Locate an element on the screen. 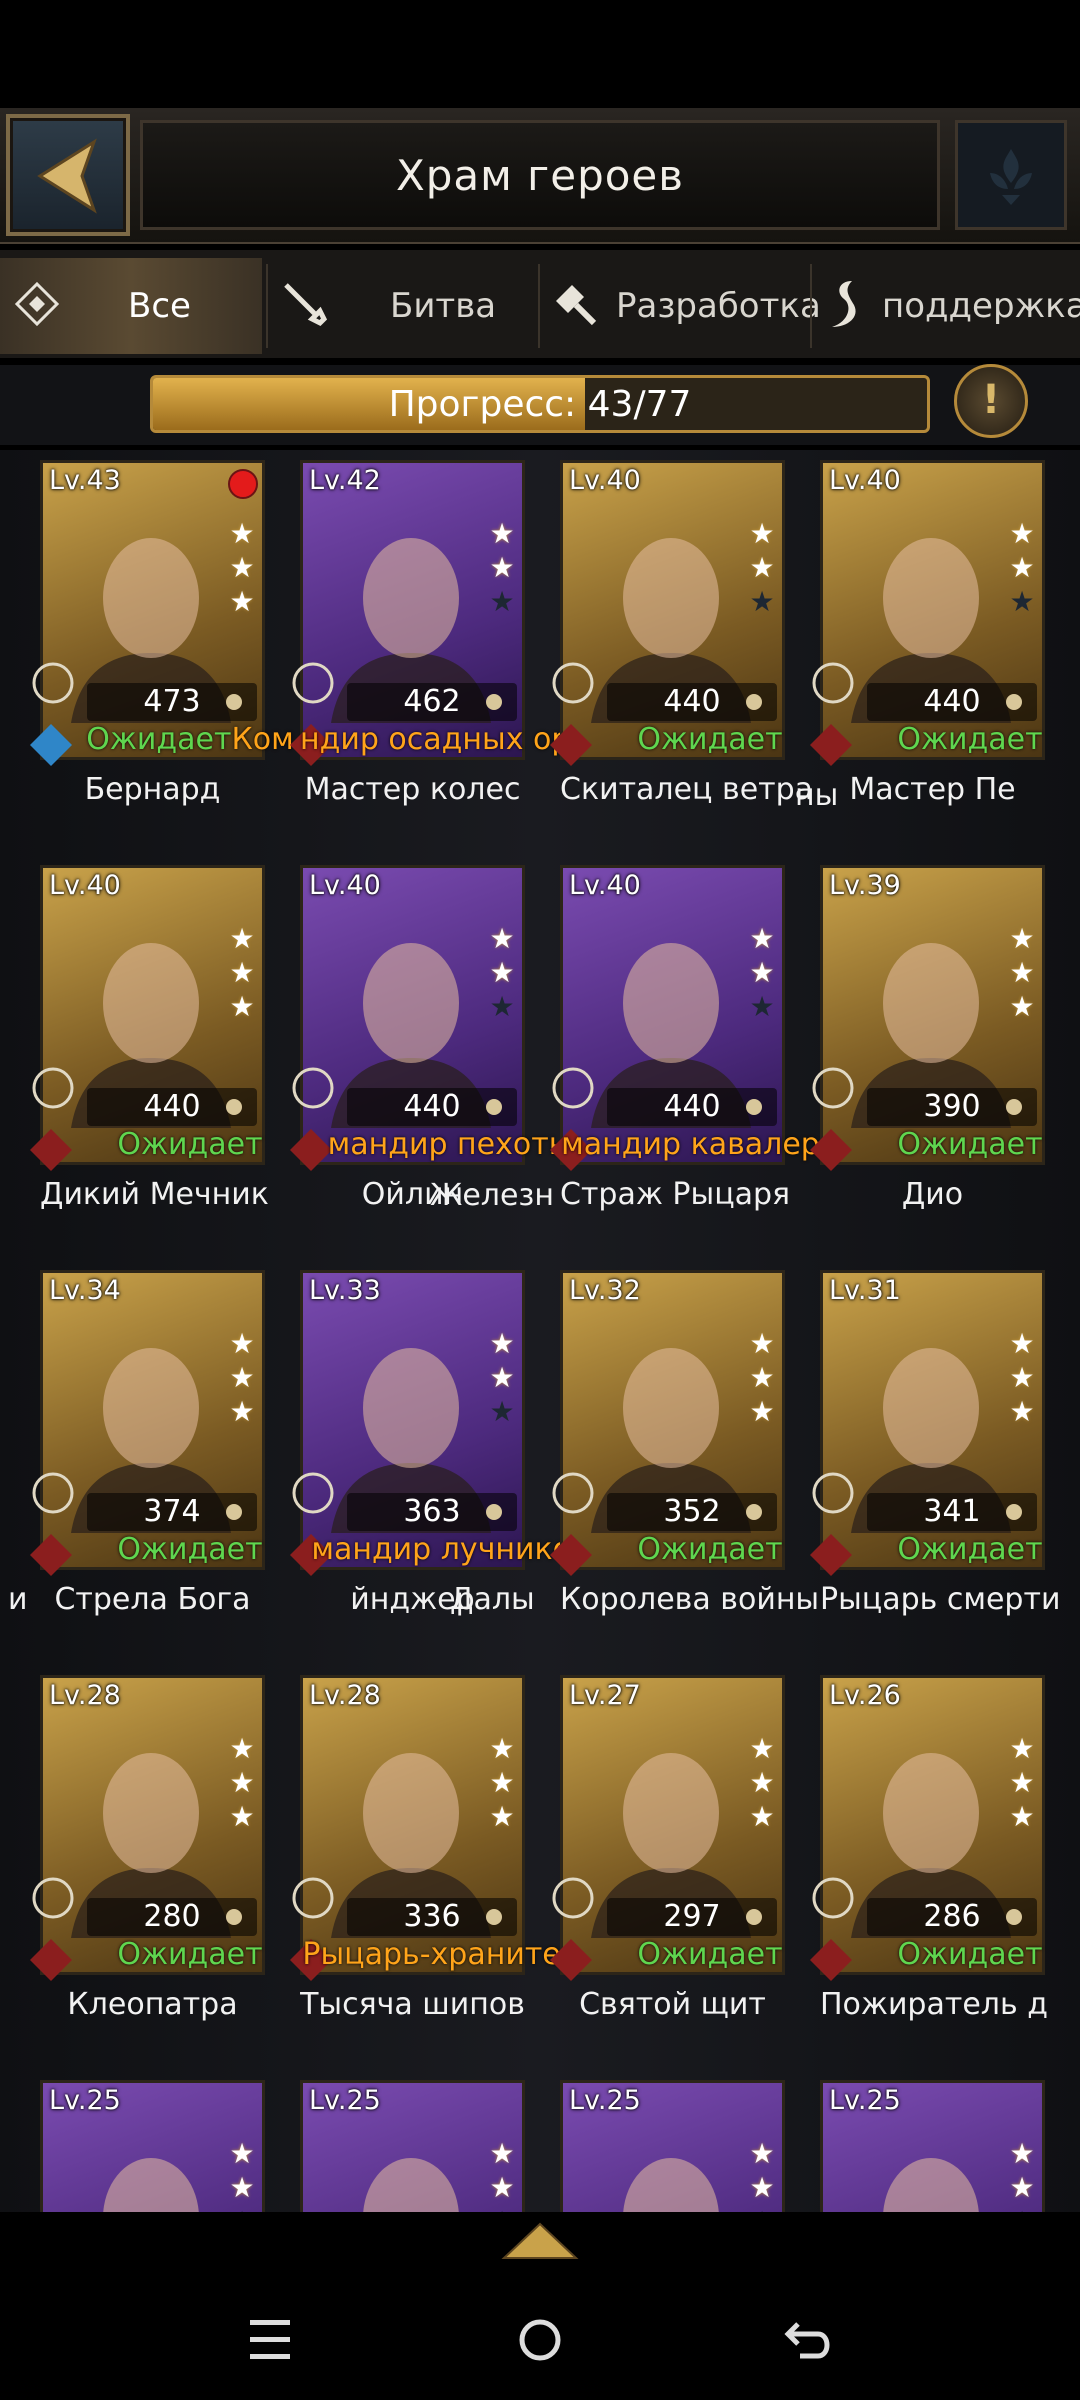  hero-card: Lv.32 ★ ★ ★ 352 Ожидает Королева войны is located at coordinates (684, 1470).